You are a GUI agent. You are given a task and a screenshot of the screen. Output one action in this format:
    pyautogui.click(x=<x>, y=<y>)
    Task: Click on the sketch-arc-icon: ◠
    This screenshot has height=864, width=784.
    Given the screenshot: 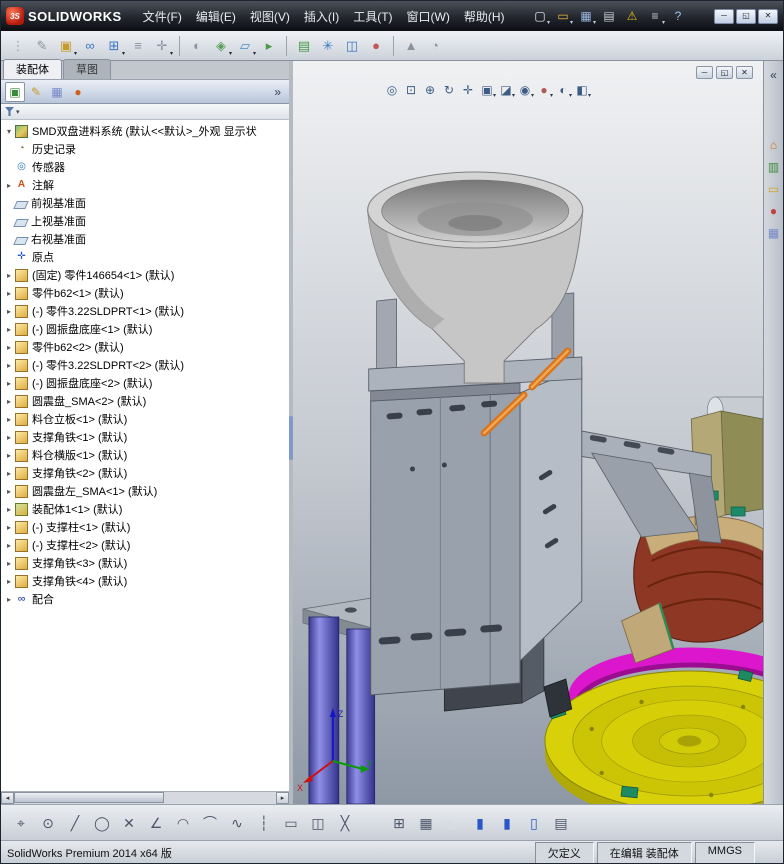 What is the action you would take?
    pyautogui.click(x=183, y=823)
    